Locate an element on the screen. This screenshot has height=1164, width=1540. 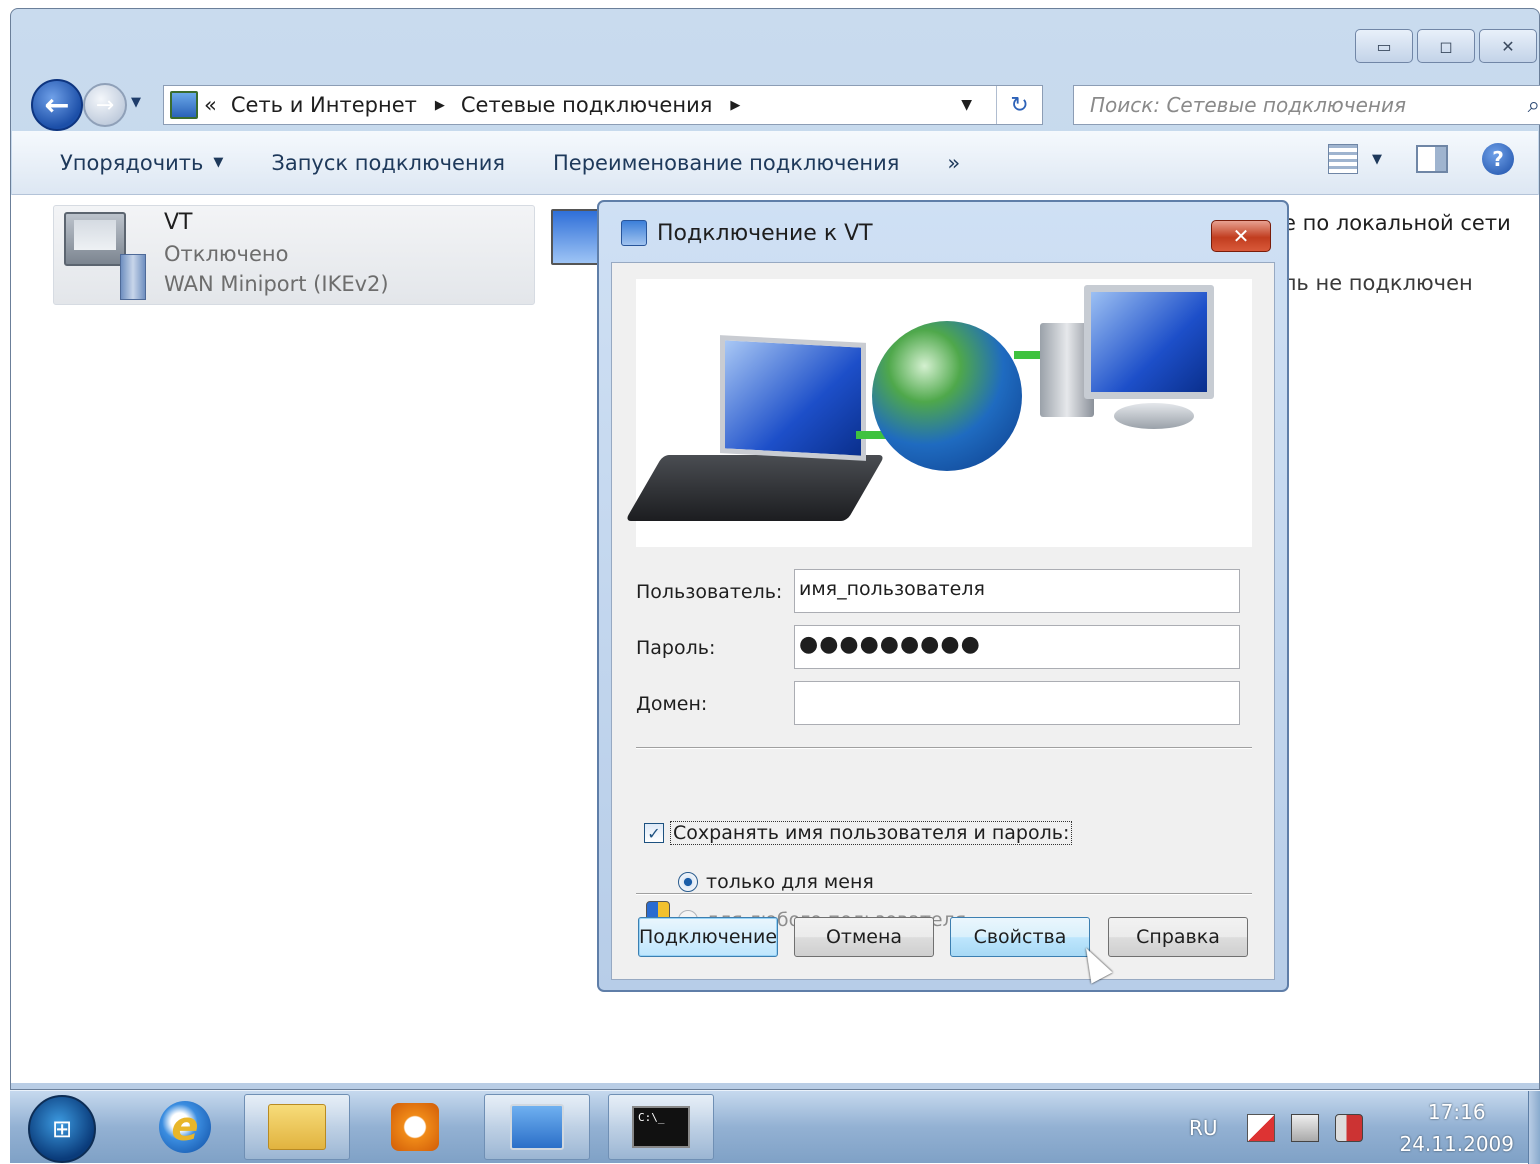
network-illustration is located at coordinates (938, 413).